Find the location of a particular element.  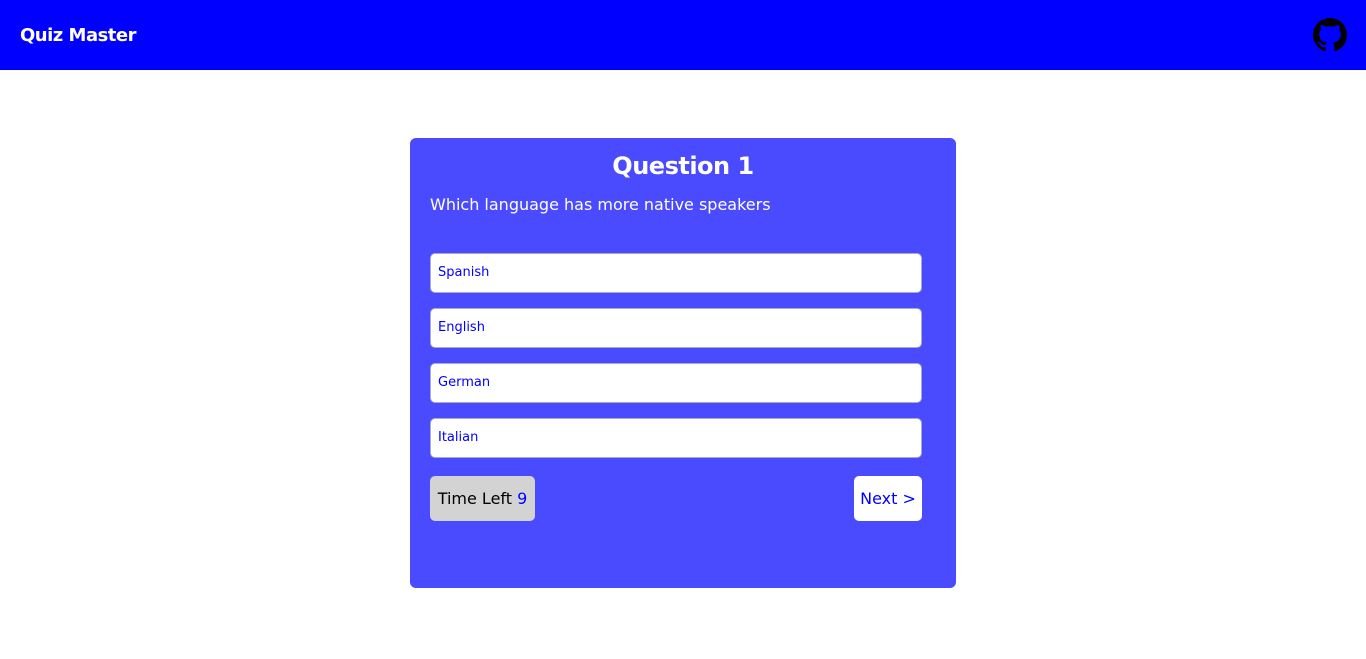

option-spanish: Spanish is located at coordinates (676, 273).